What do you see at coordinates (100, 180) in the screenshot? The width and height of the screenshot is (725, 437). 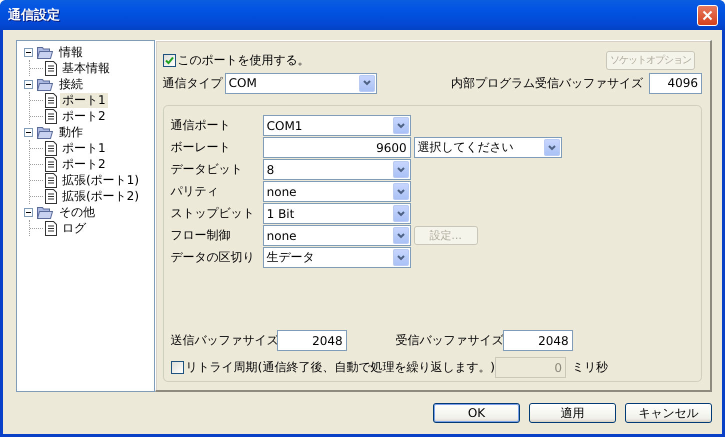 I see `tree-item: 拡張(ポート1)` at bounding box center [100, 180].